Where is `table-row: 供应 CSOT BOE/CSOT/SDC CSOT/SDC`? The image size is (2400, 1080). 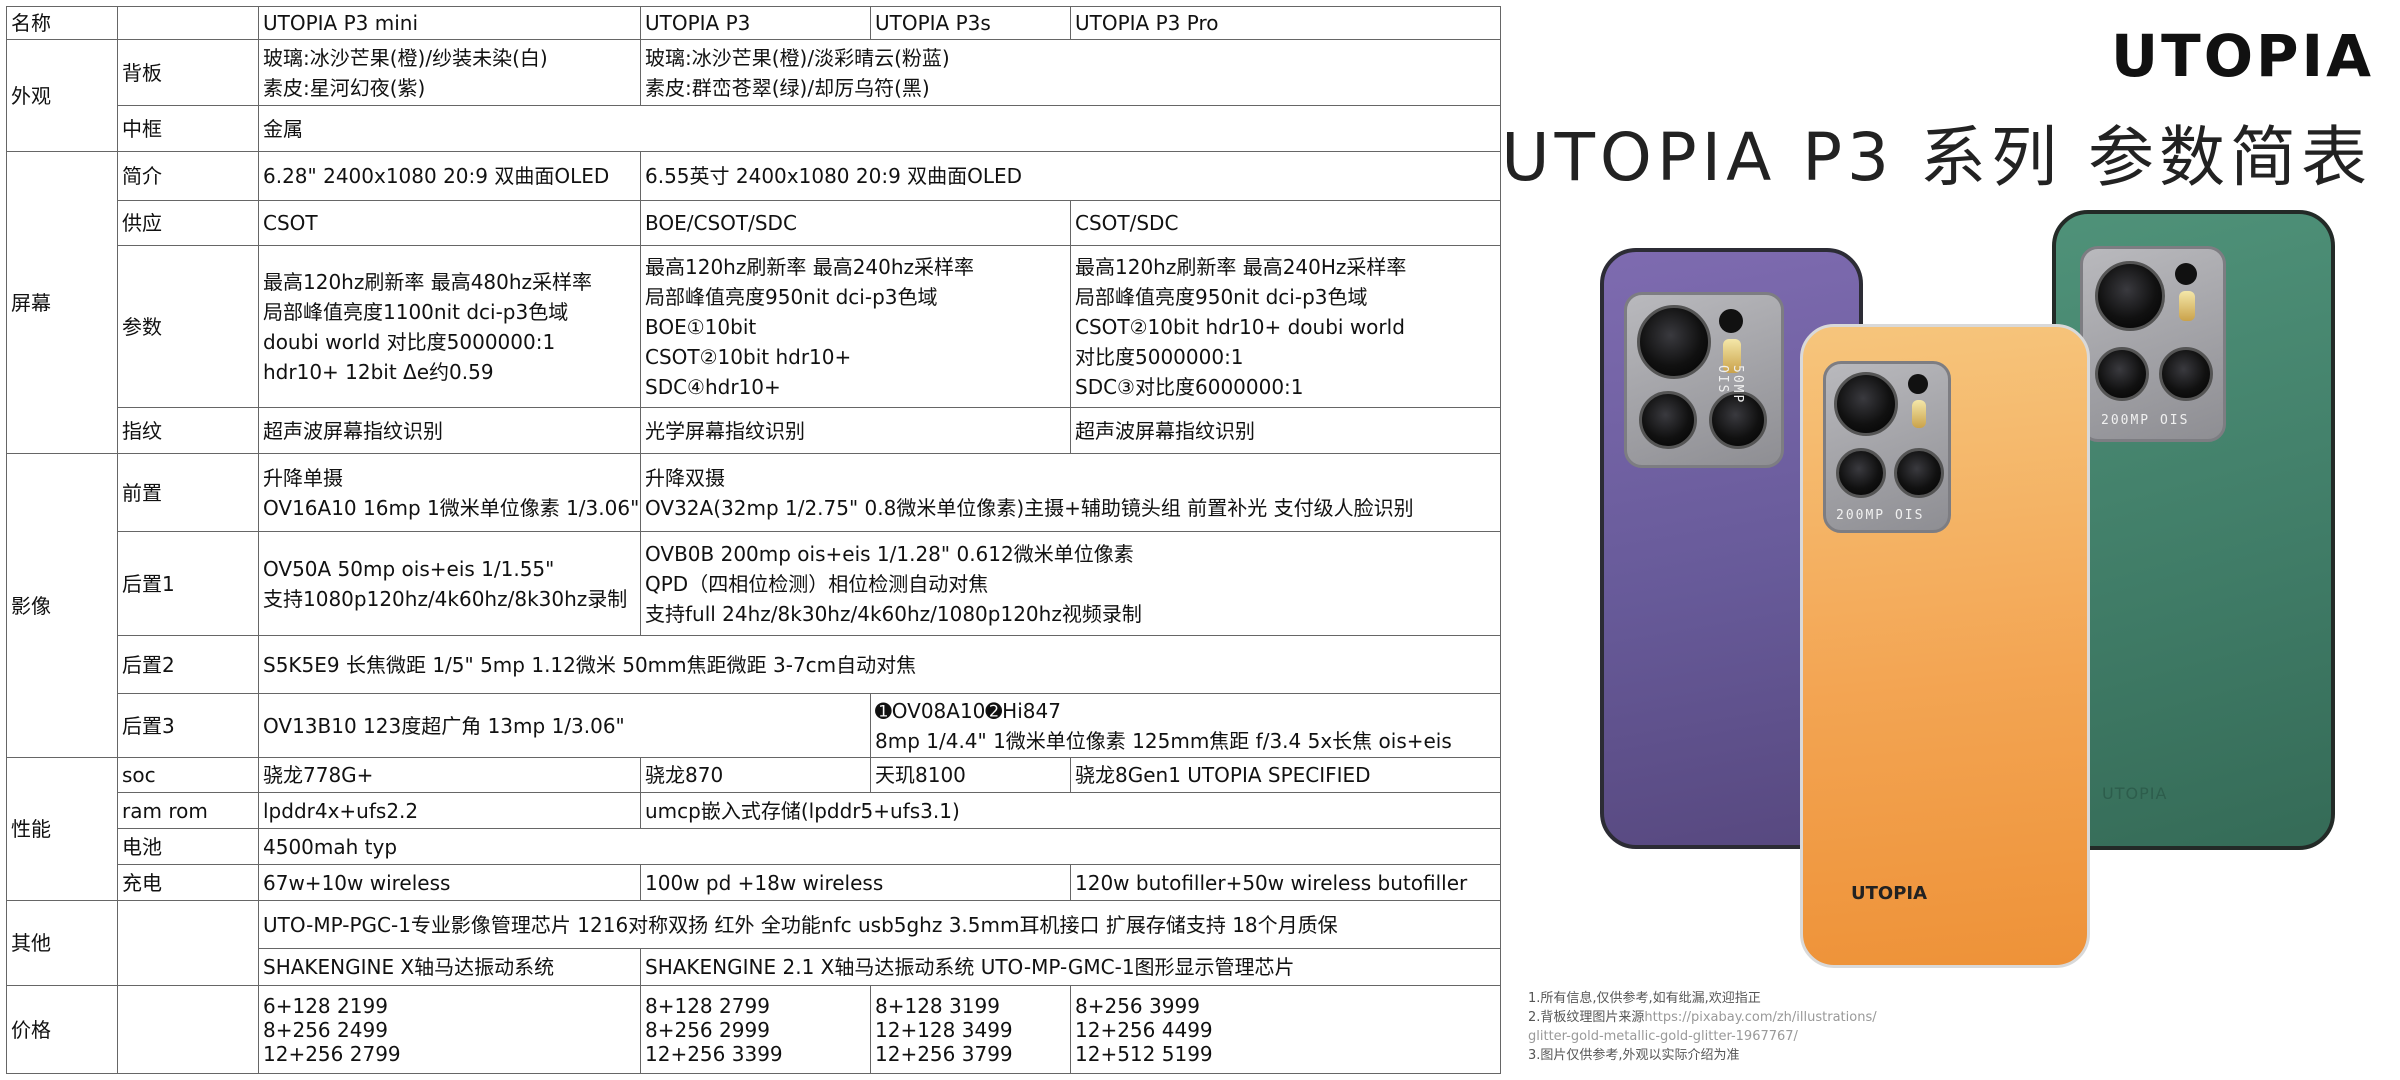
table-row: 供应 CSOT BOE/CSOT/SDC CSOT/SDC is located at coordinates (754, 223).